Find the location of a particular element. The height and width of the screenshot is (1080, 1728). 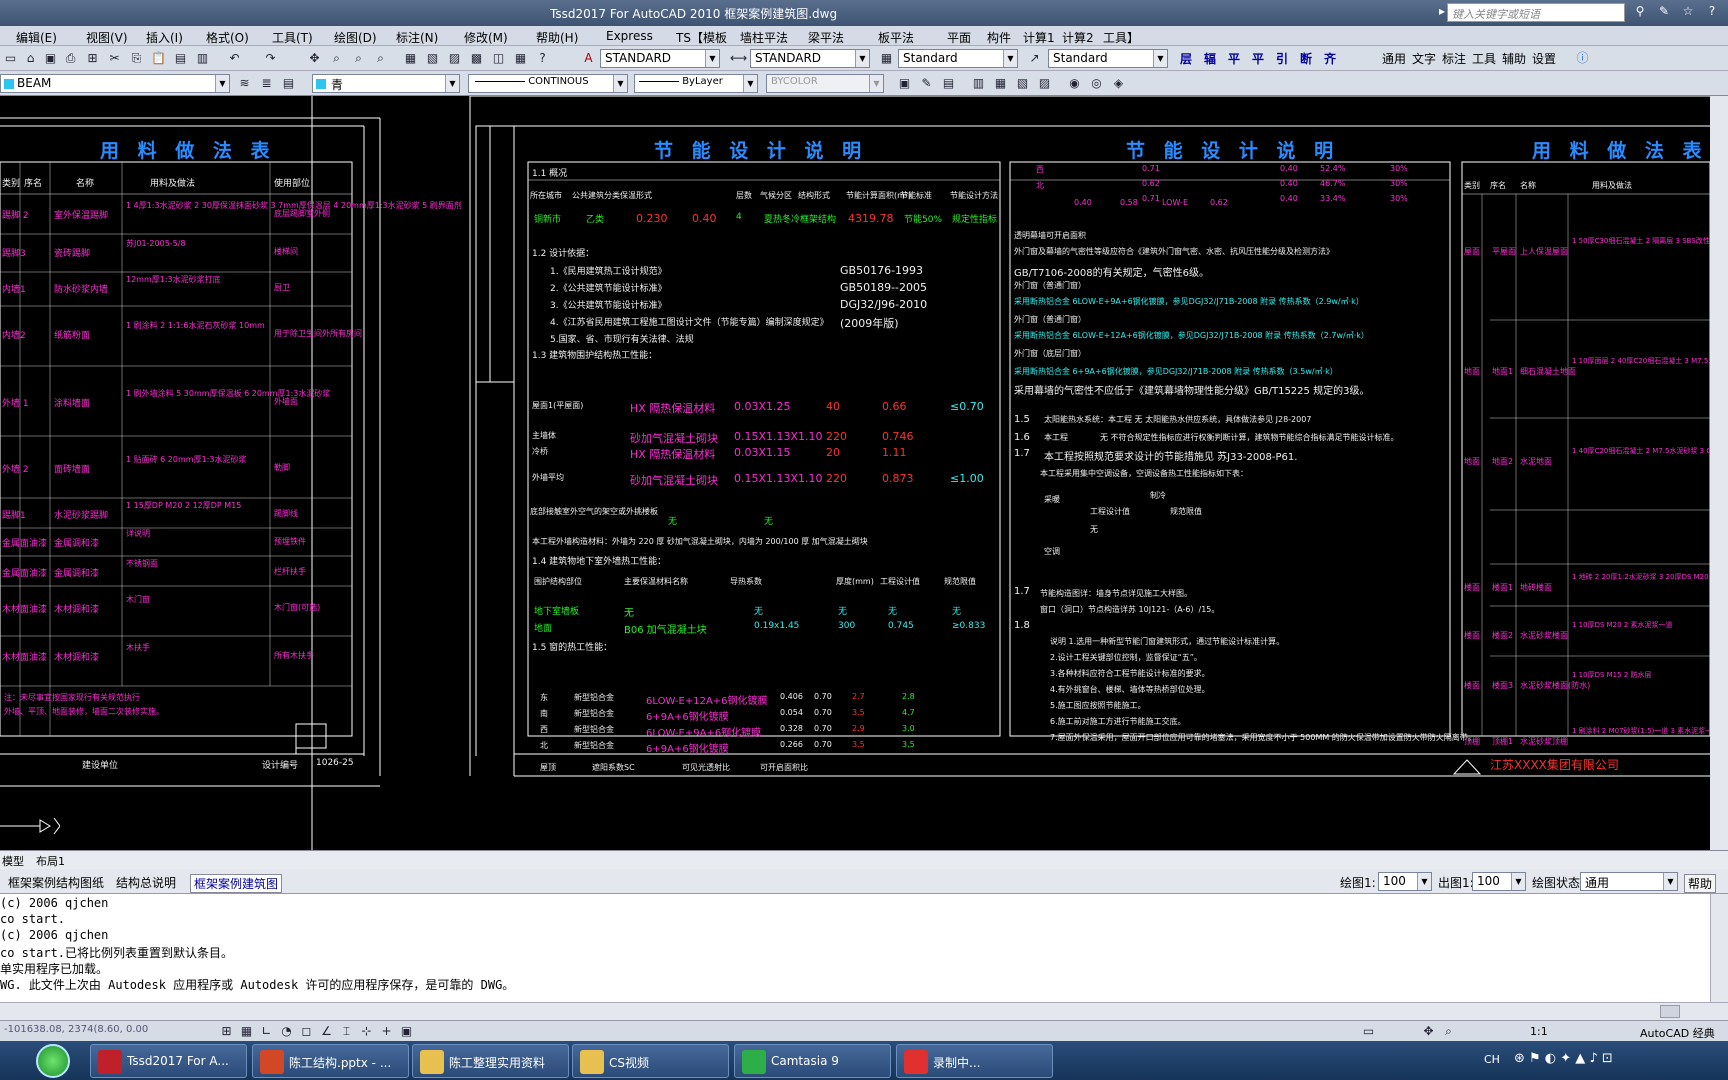

scroll-thumb is located at coordinates (1670, 1011).